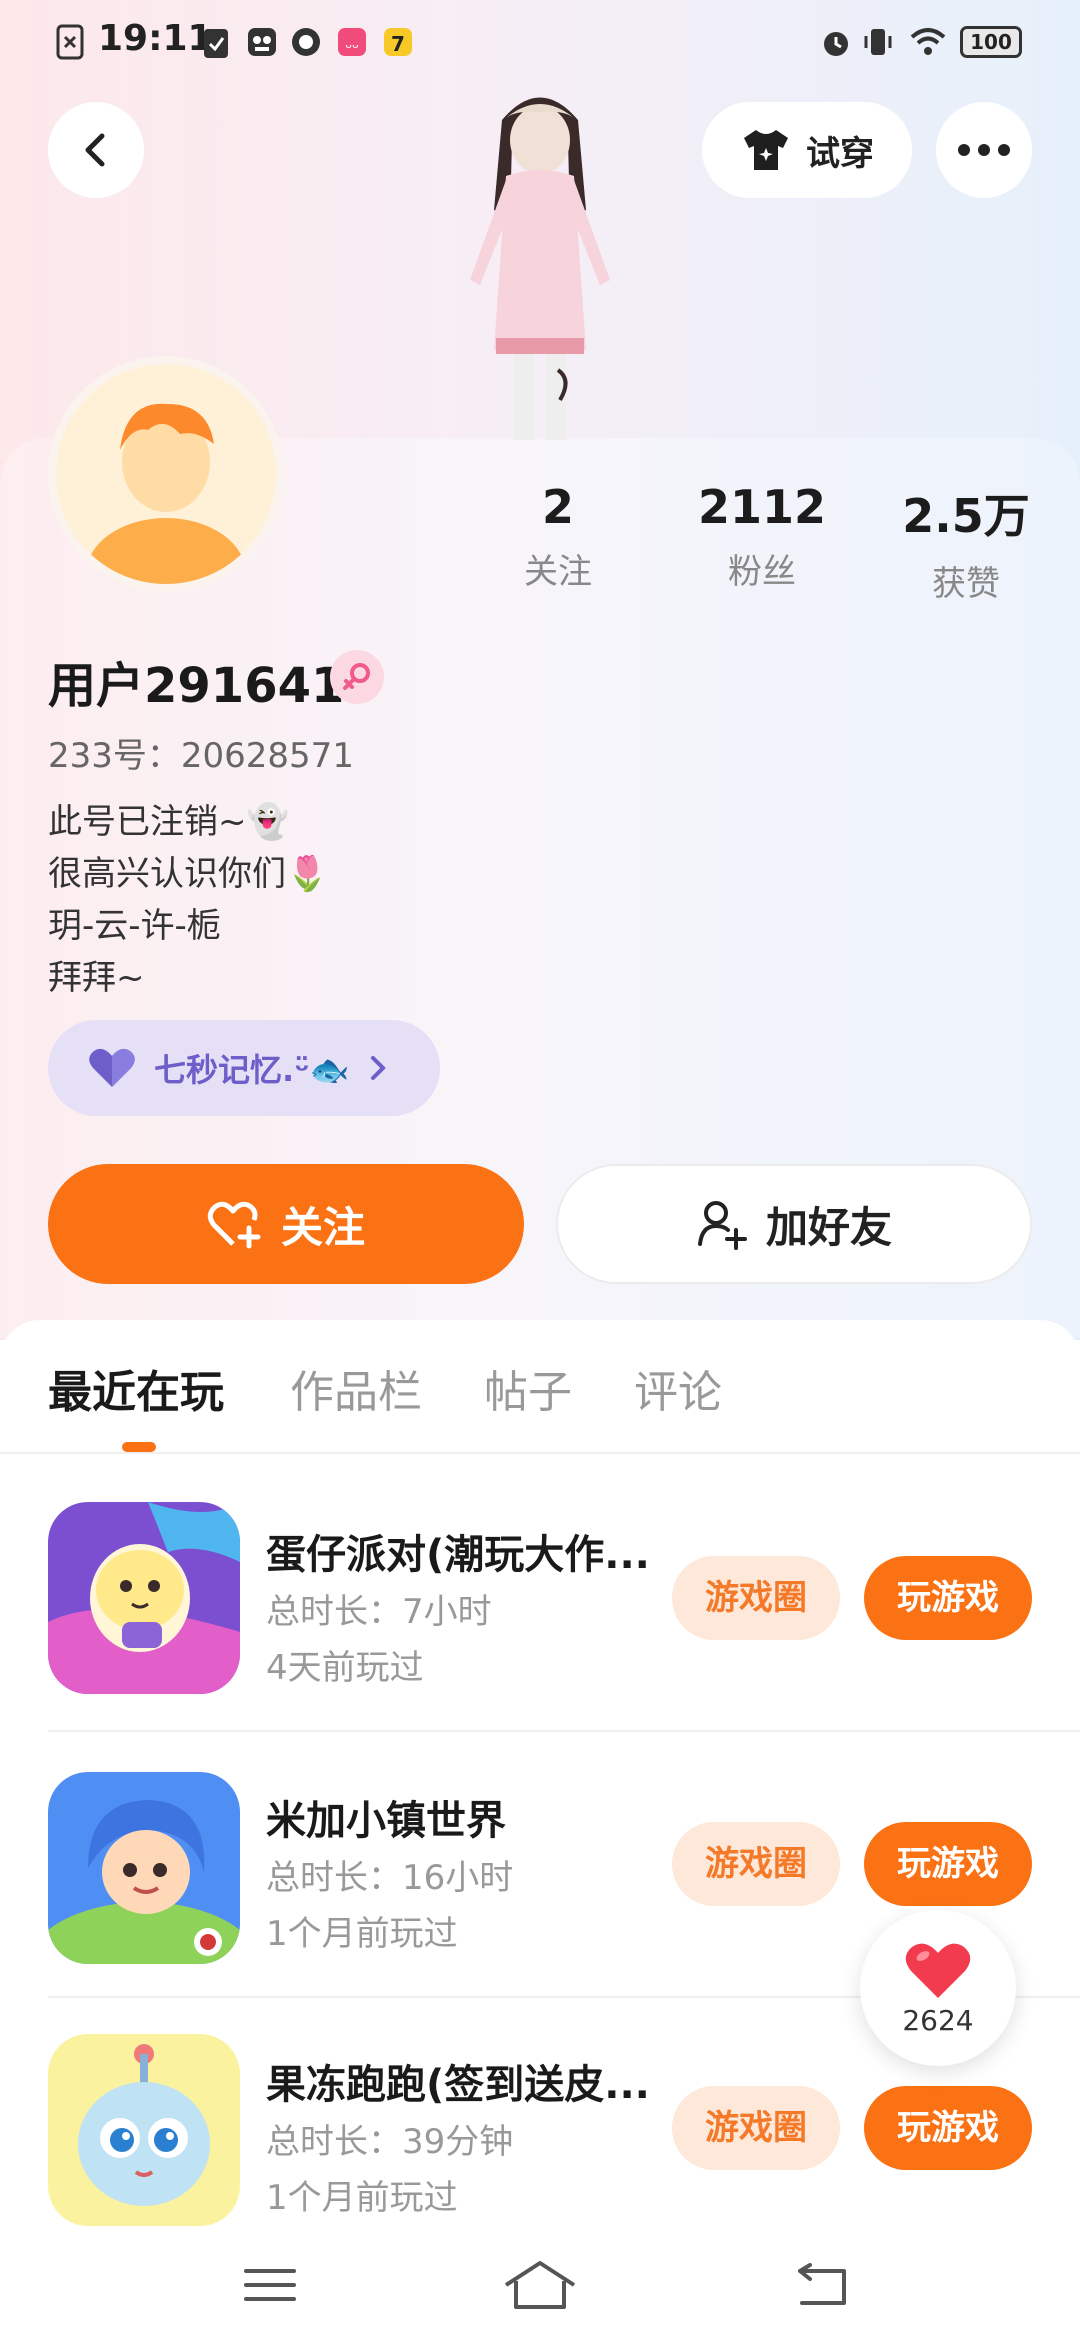  I want to click on tab-divider, so click(540, 1453).